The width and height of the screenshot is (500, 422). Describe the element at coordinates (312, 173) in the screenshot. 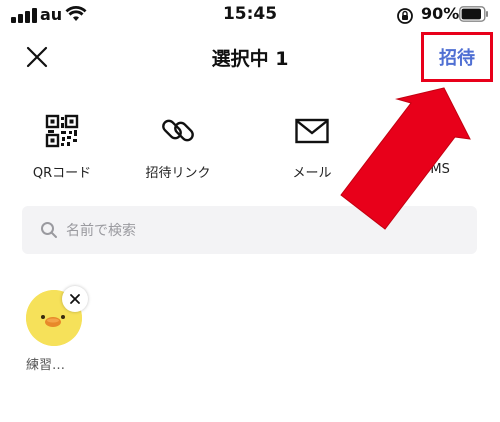

I see `share-mail-label: メール` at that location.